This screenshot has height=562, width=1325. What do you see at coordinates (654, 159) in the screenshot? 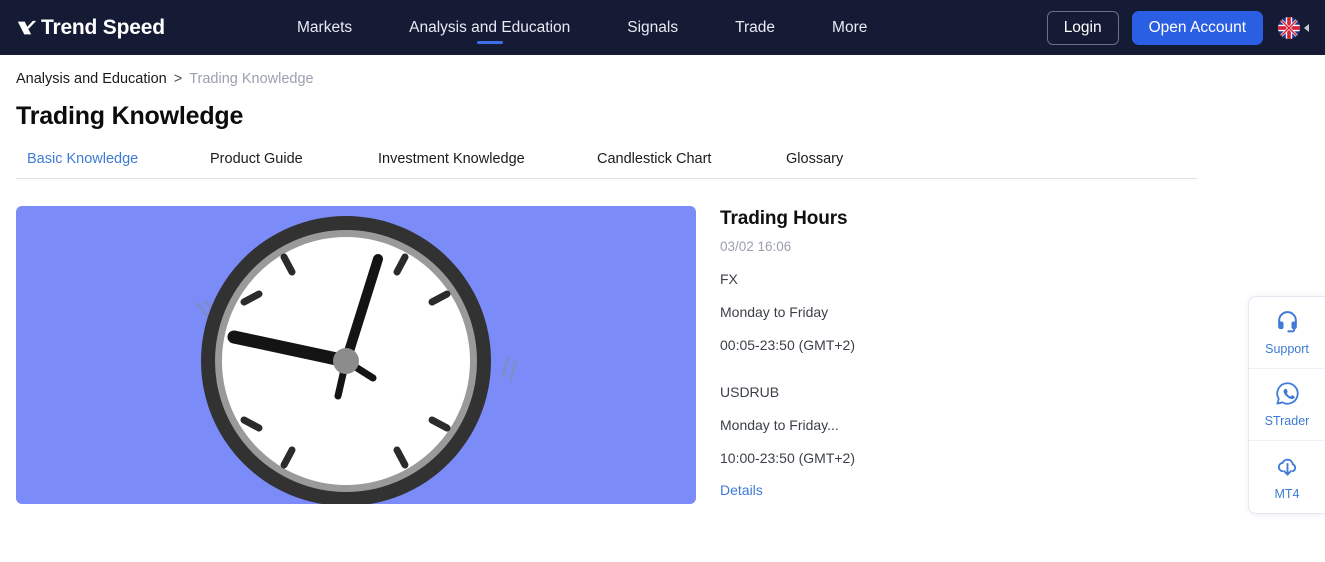
I see `tab-candlestick-chart: Candlestick Chart` at bounding box center [654, 159].